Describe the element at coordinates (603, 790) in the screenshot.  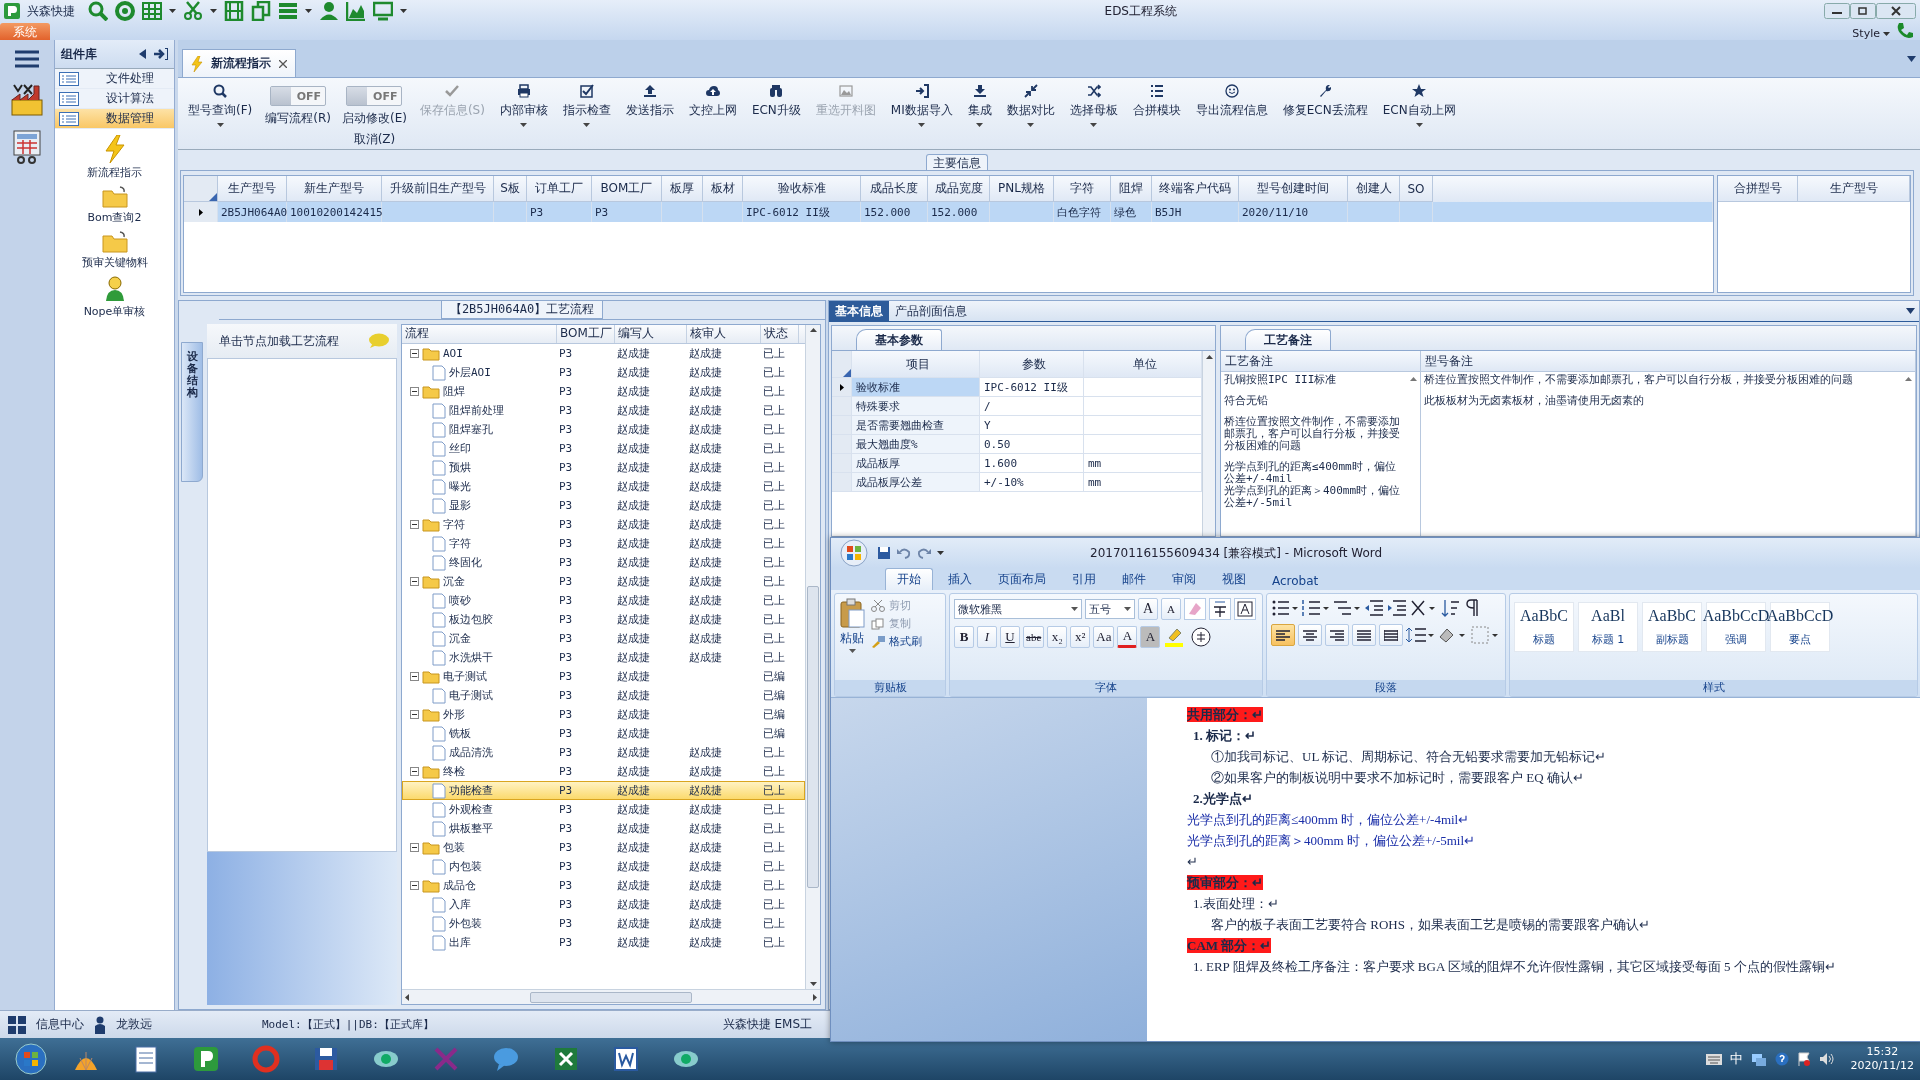
I see `tree-row: 功能检查 P3 赵成捷 赵成捷 已上` at that location.